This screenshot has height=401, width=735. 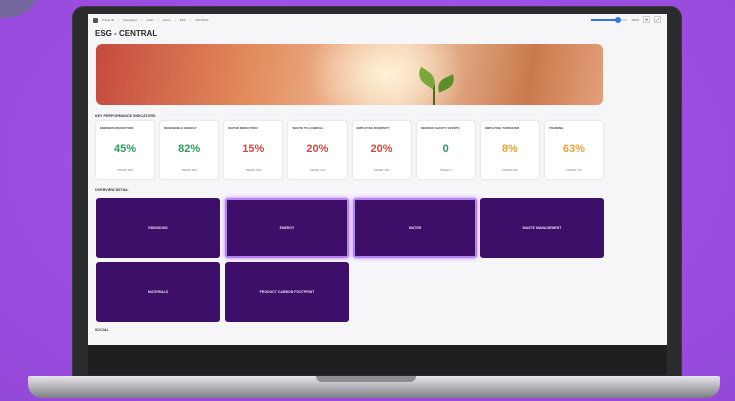 What do you see at coordinates (604, 19) in the screenshot?
I see `zoom-slider-fill` at bounding box center [604, 19].